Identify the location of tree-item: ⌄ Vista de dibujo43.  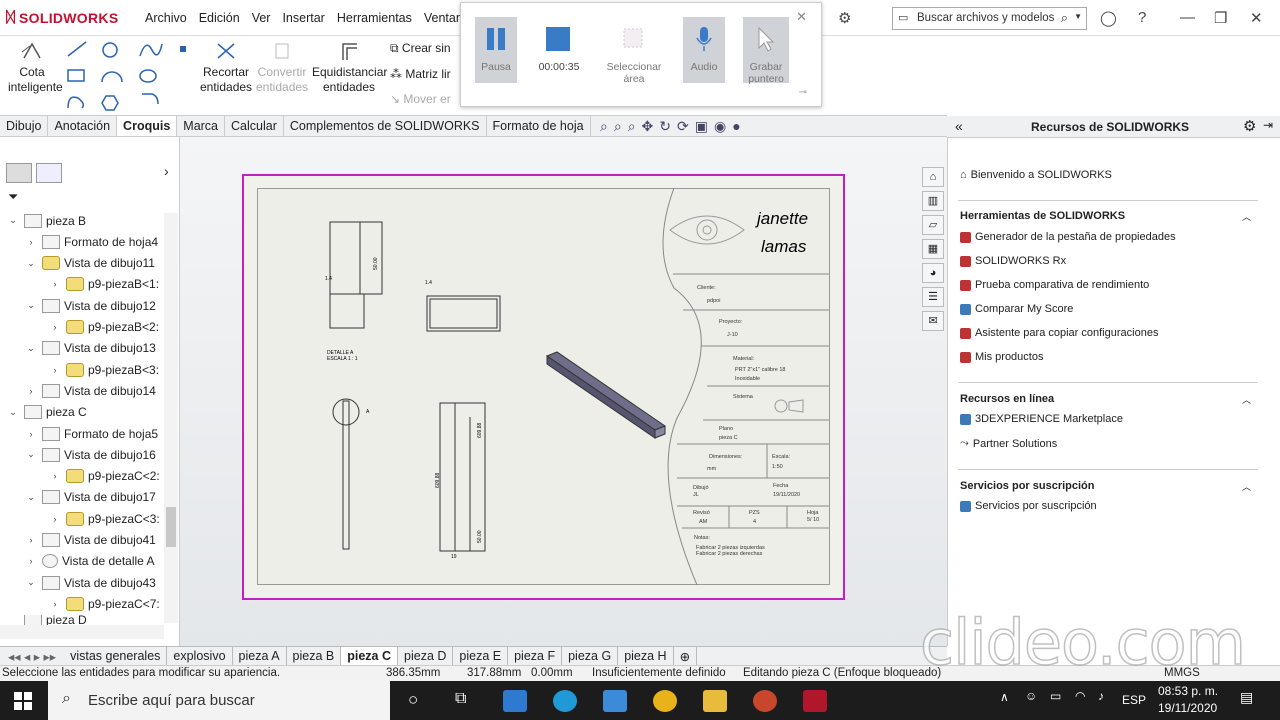
(90, 582).